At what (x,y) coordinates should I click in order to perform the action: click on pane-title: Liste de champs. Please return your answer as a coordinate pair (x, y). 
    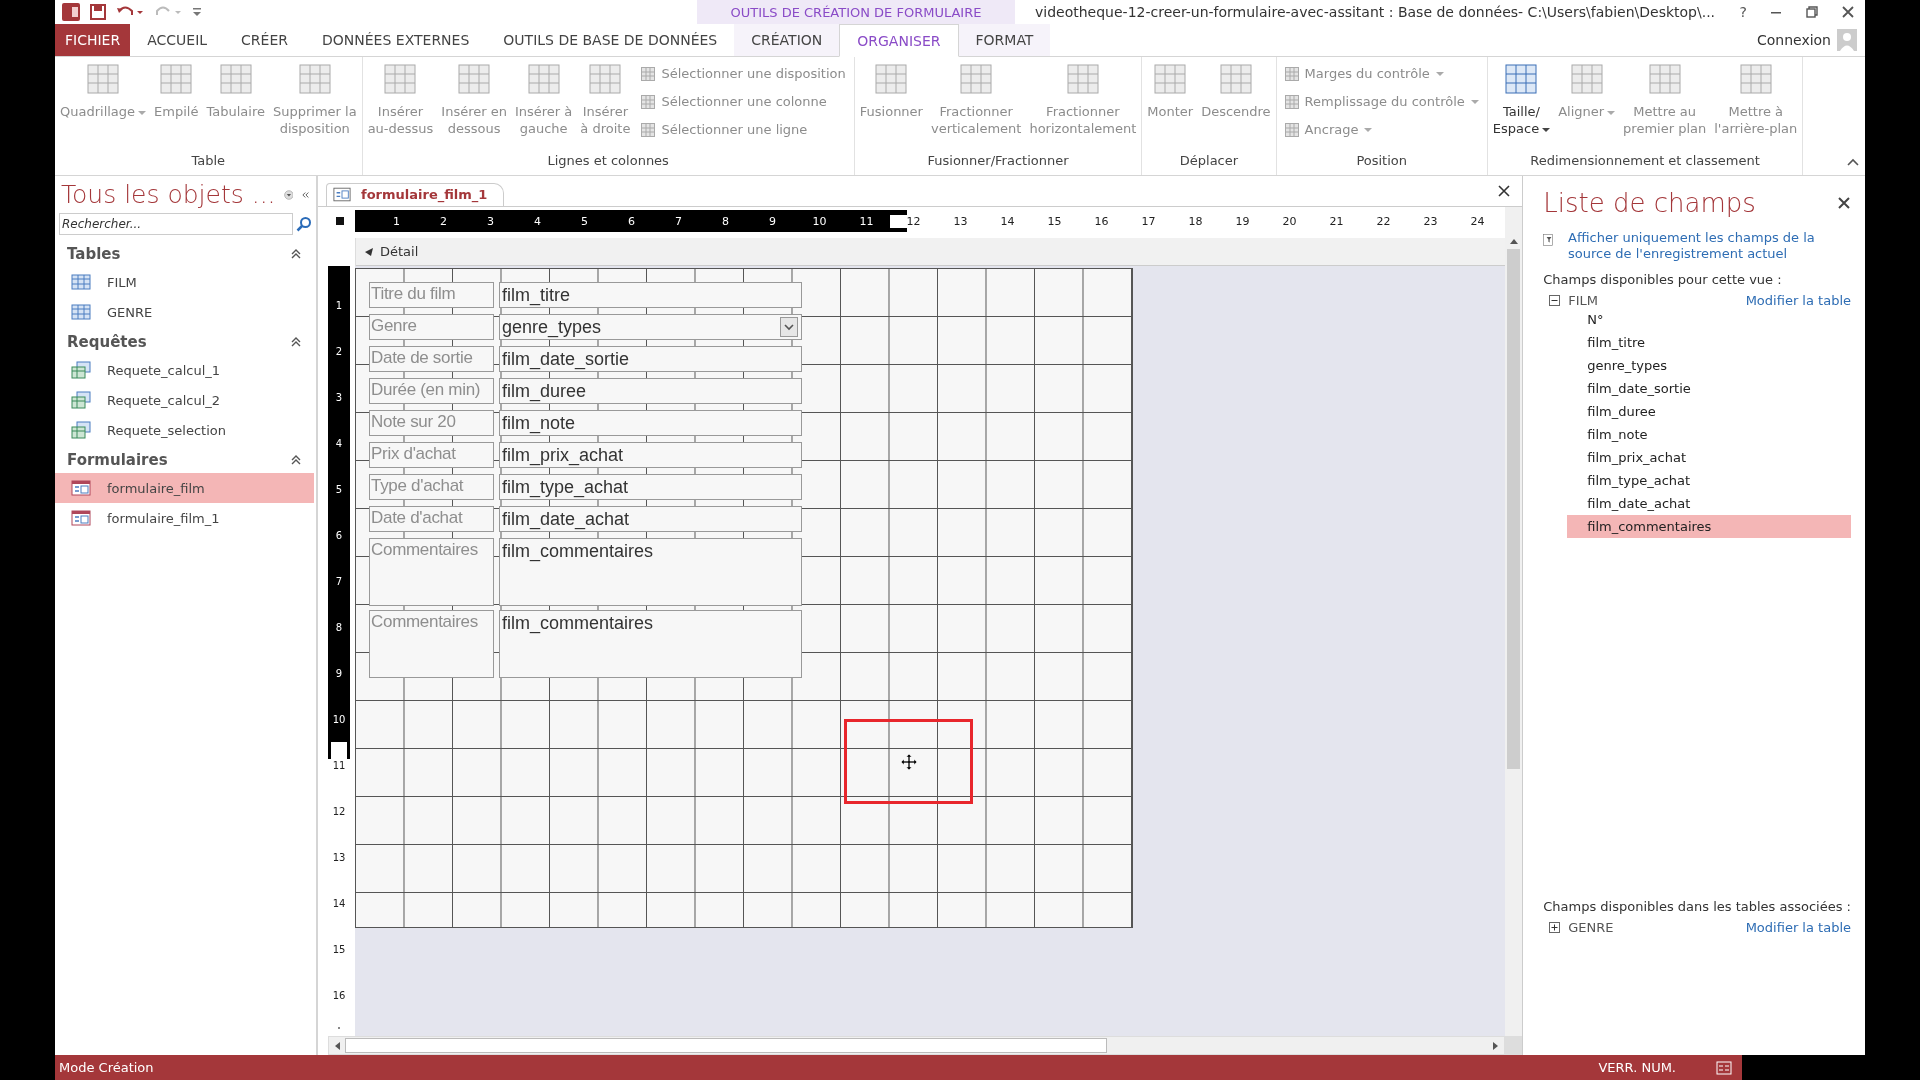
    Looking at the image, I should click on (1649, 203).